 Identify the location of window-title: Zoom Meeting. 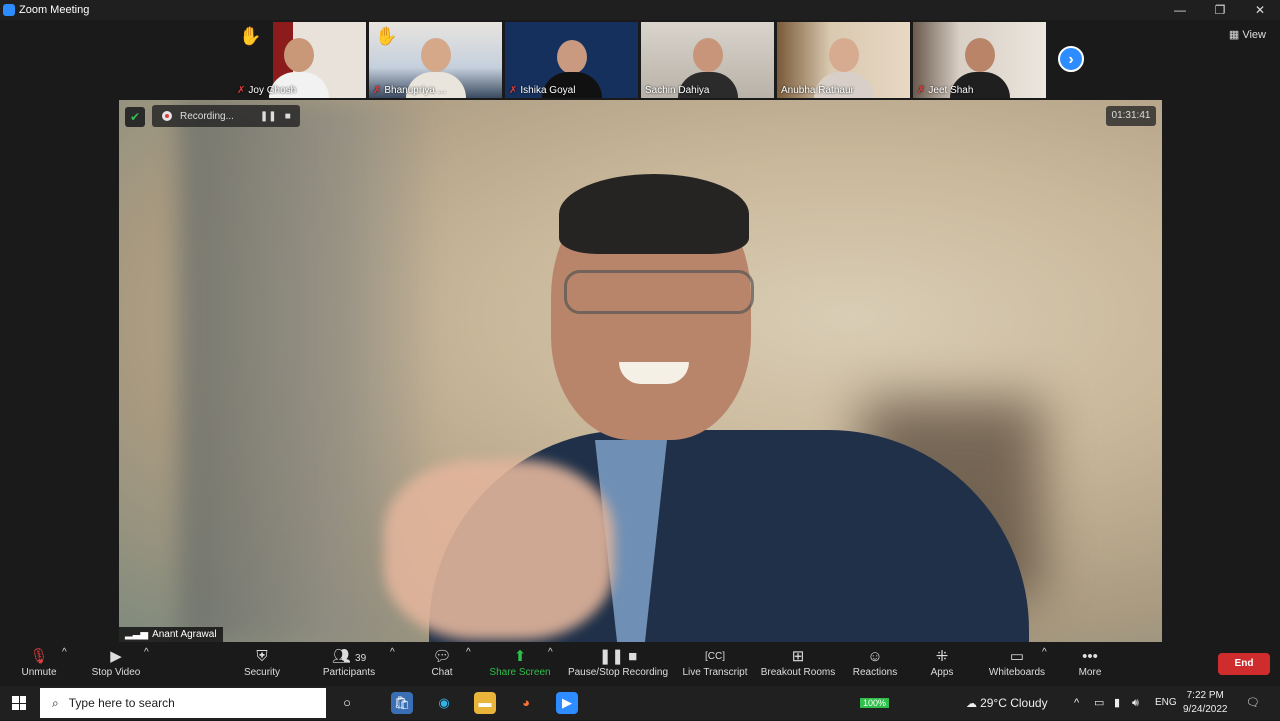
(54, 10).